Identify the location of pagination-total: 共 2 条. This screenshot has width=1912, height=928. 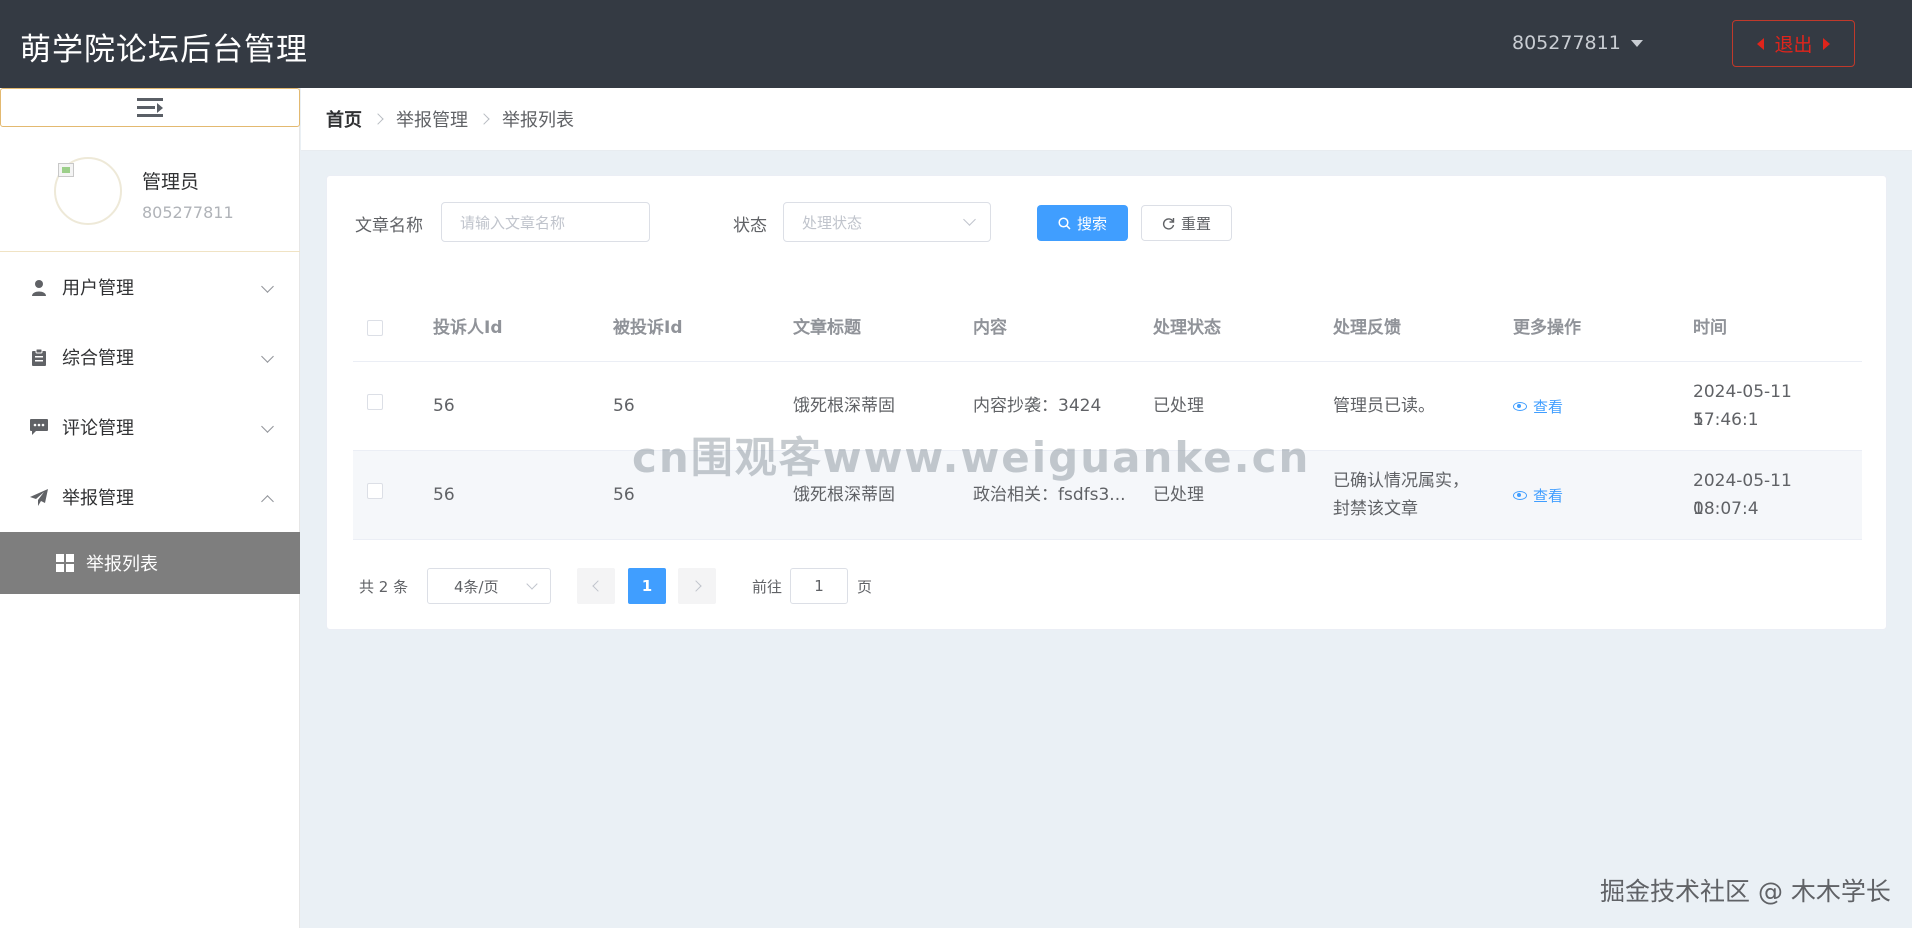
(384, 587).